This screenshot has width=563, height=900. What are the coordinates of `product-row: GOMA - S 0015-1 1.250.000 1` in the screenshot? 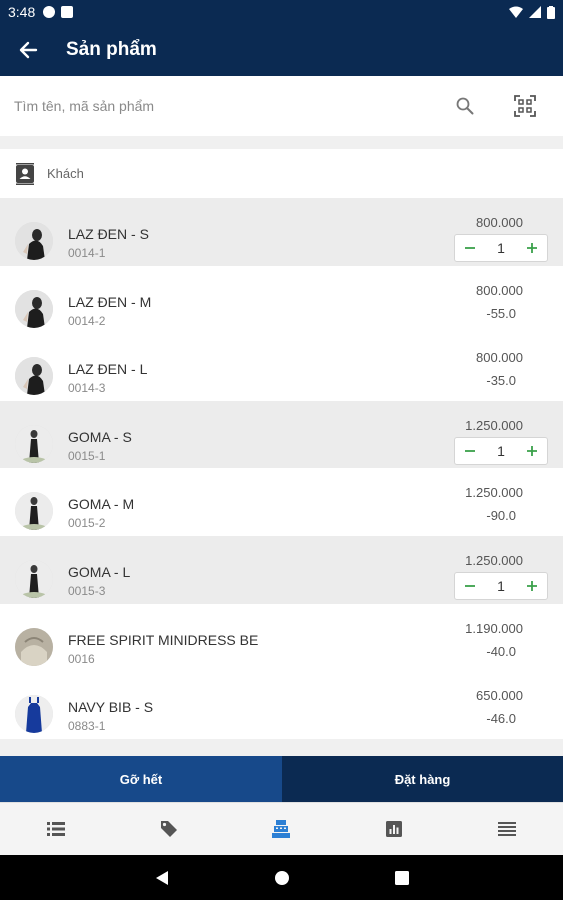 It's located at (281, 434).